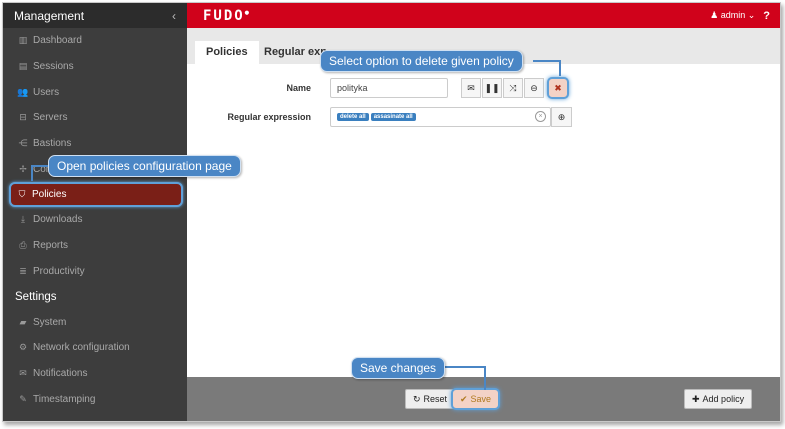 The height and width of the screenshot is (429, 785). What do you see at coordinates (95, 246) in the screenshot?
I see `sidebar-item-reports: ⎙ Reports` at bounding box center [95, 246].